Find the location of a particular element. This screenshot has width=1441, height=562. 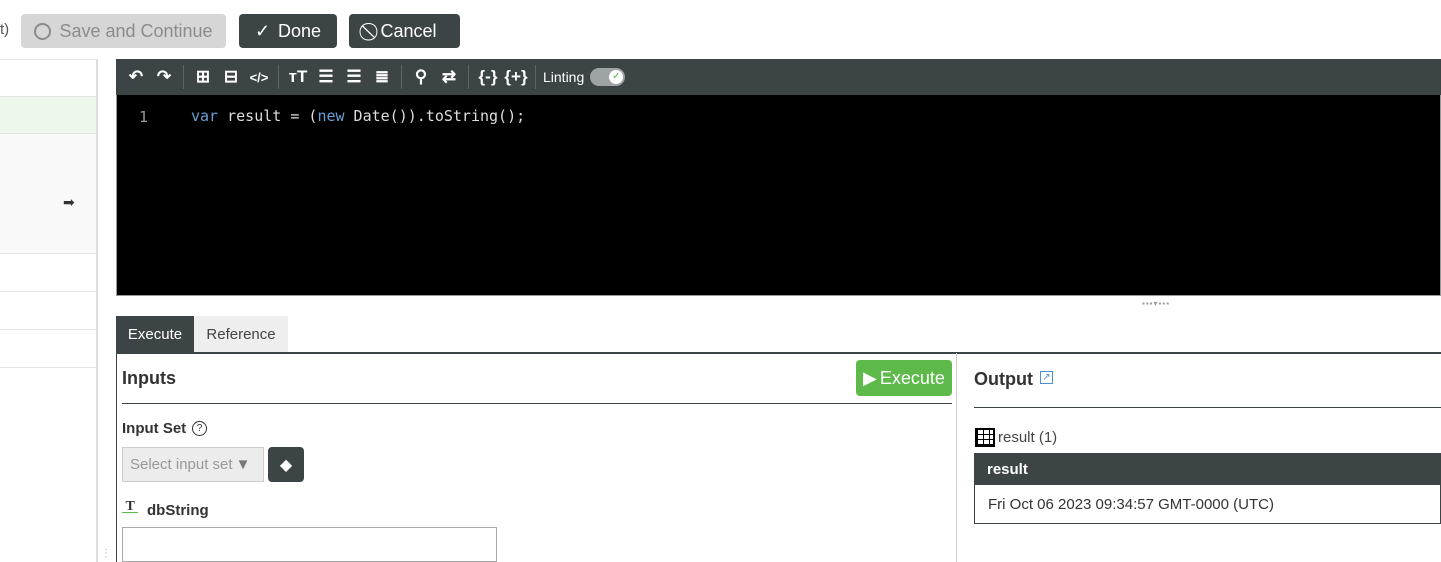

input-set-label: Input Set is located at coordinates (154, 428).